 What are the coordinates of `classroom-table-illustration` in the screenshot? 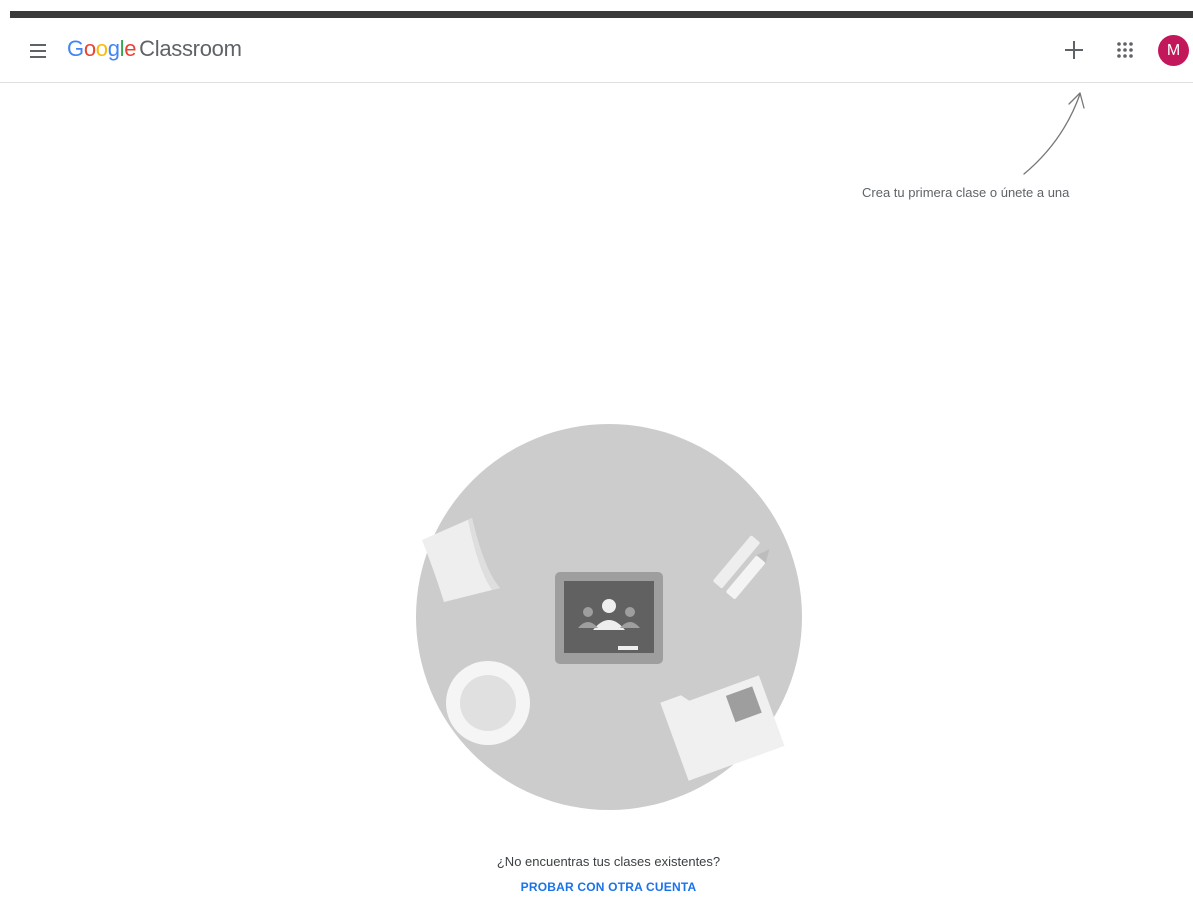 It's located at (609, 617).